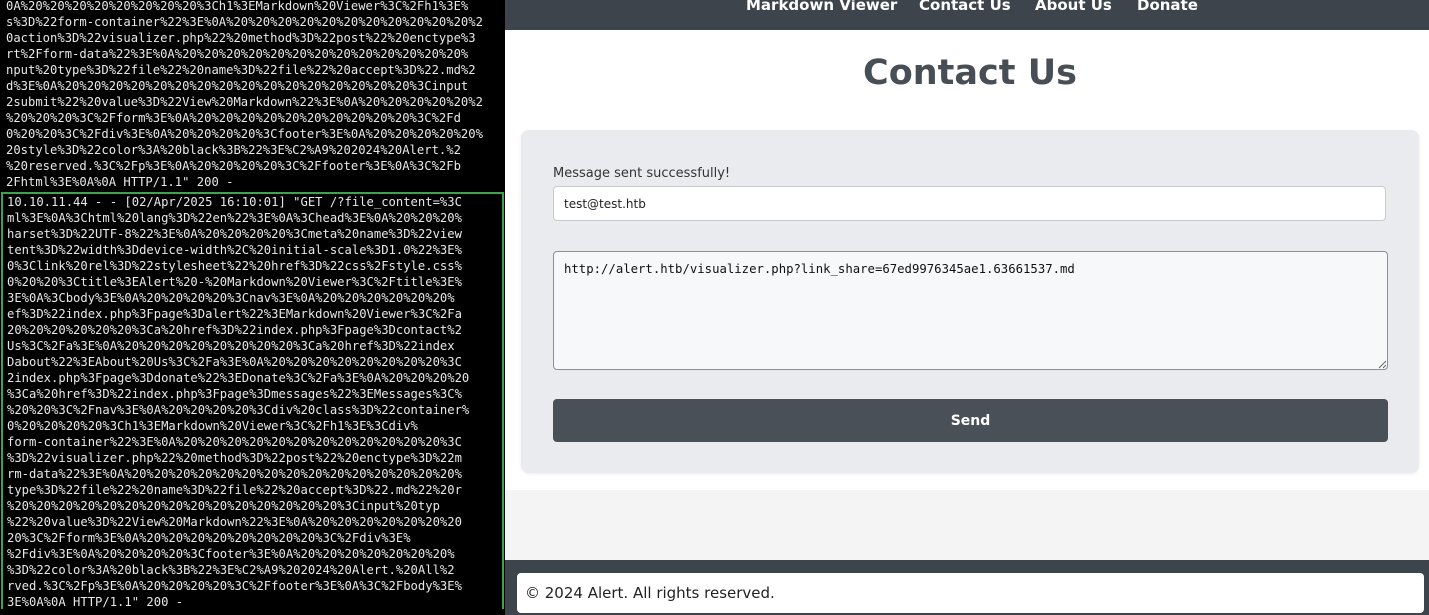 The image size is (1429, 615). I want to click on email-field, so click(969, 203).